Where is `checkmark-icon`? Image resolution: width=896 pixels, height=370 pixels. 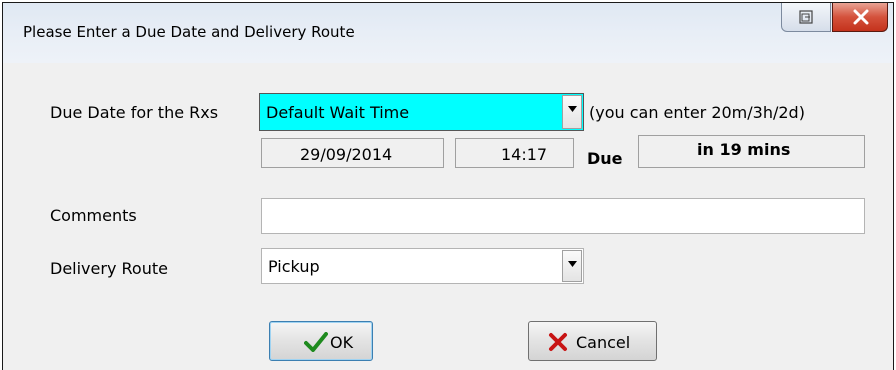 checkmark-icon is located at coordinates (316, 342).